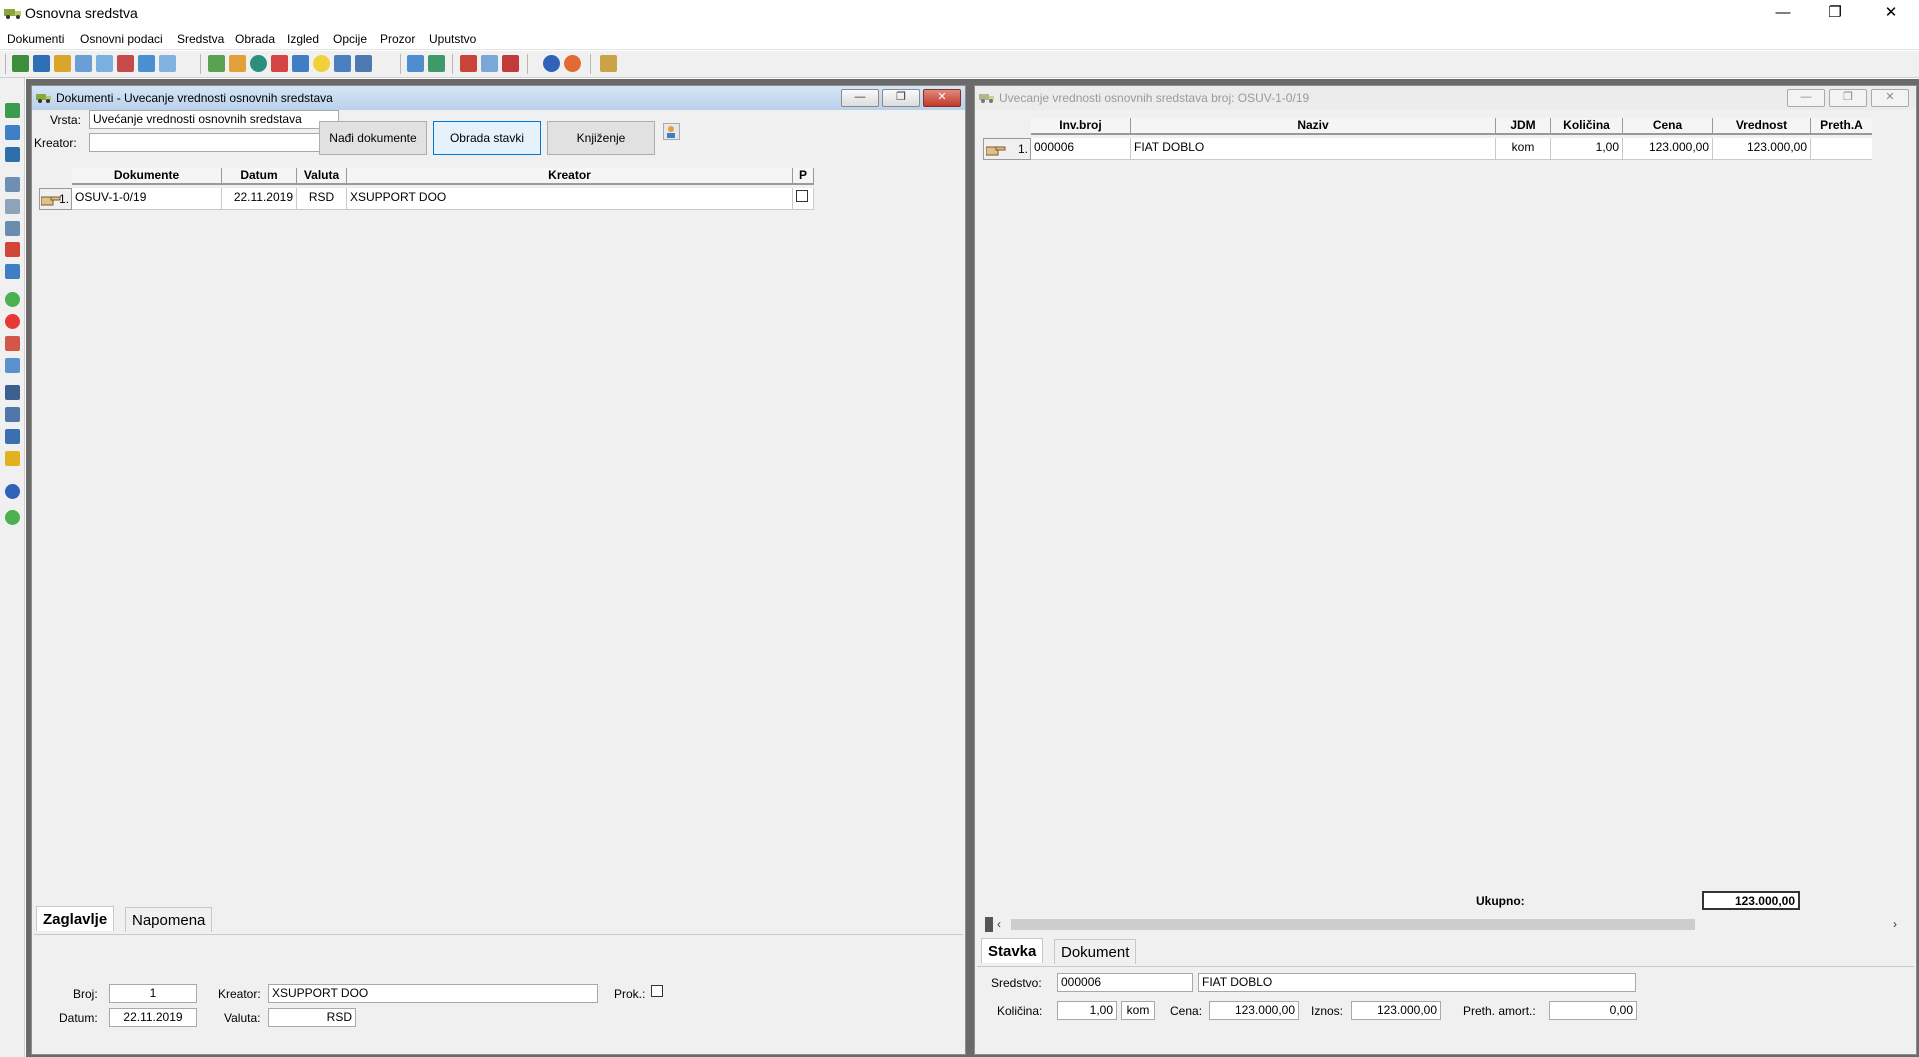 The width and height of the screenshot is (1919, 1057). Describe the element at coordinates (312, 1017) in the screenshot. I see `valuta-field: RSD` at that location.